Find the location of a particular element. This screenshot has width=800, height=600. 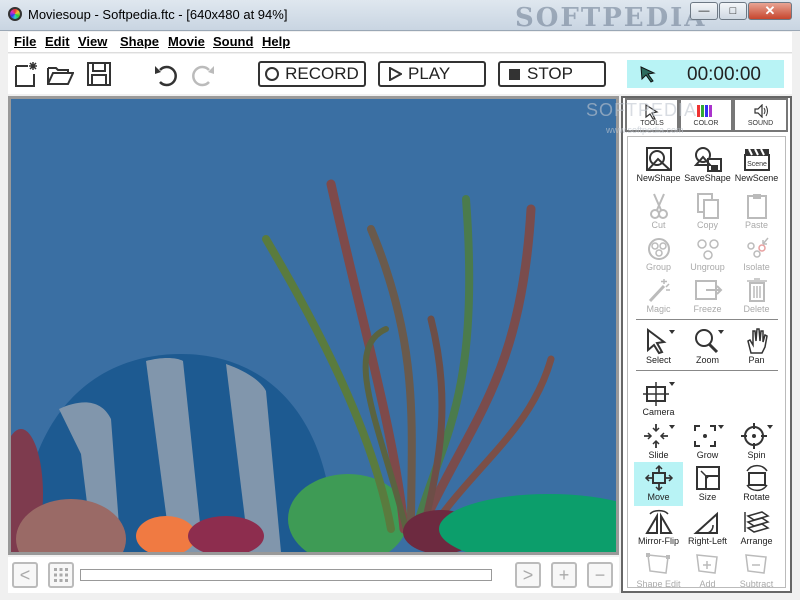

menu-file: File is located at coordinates (25, 41).